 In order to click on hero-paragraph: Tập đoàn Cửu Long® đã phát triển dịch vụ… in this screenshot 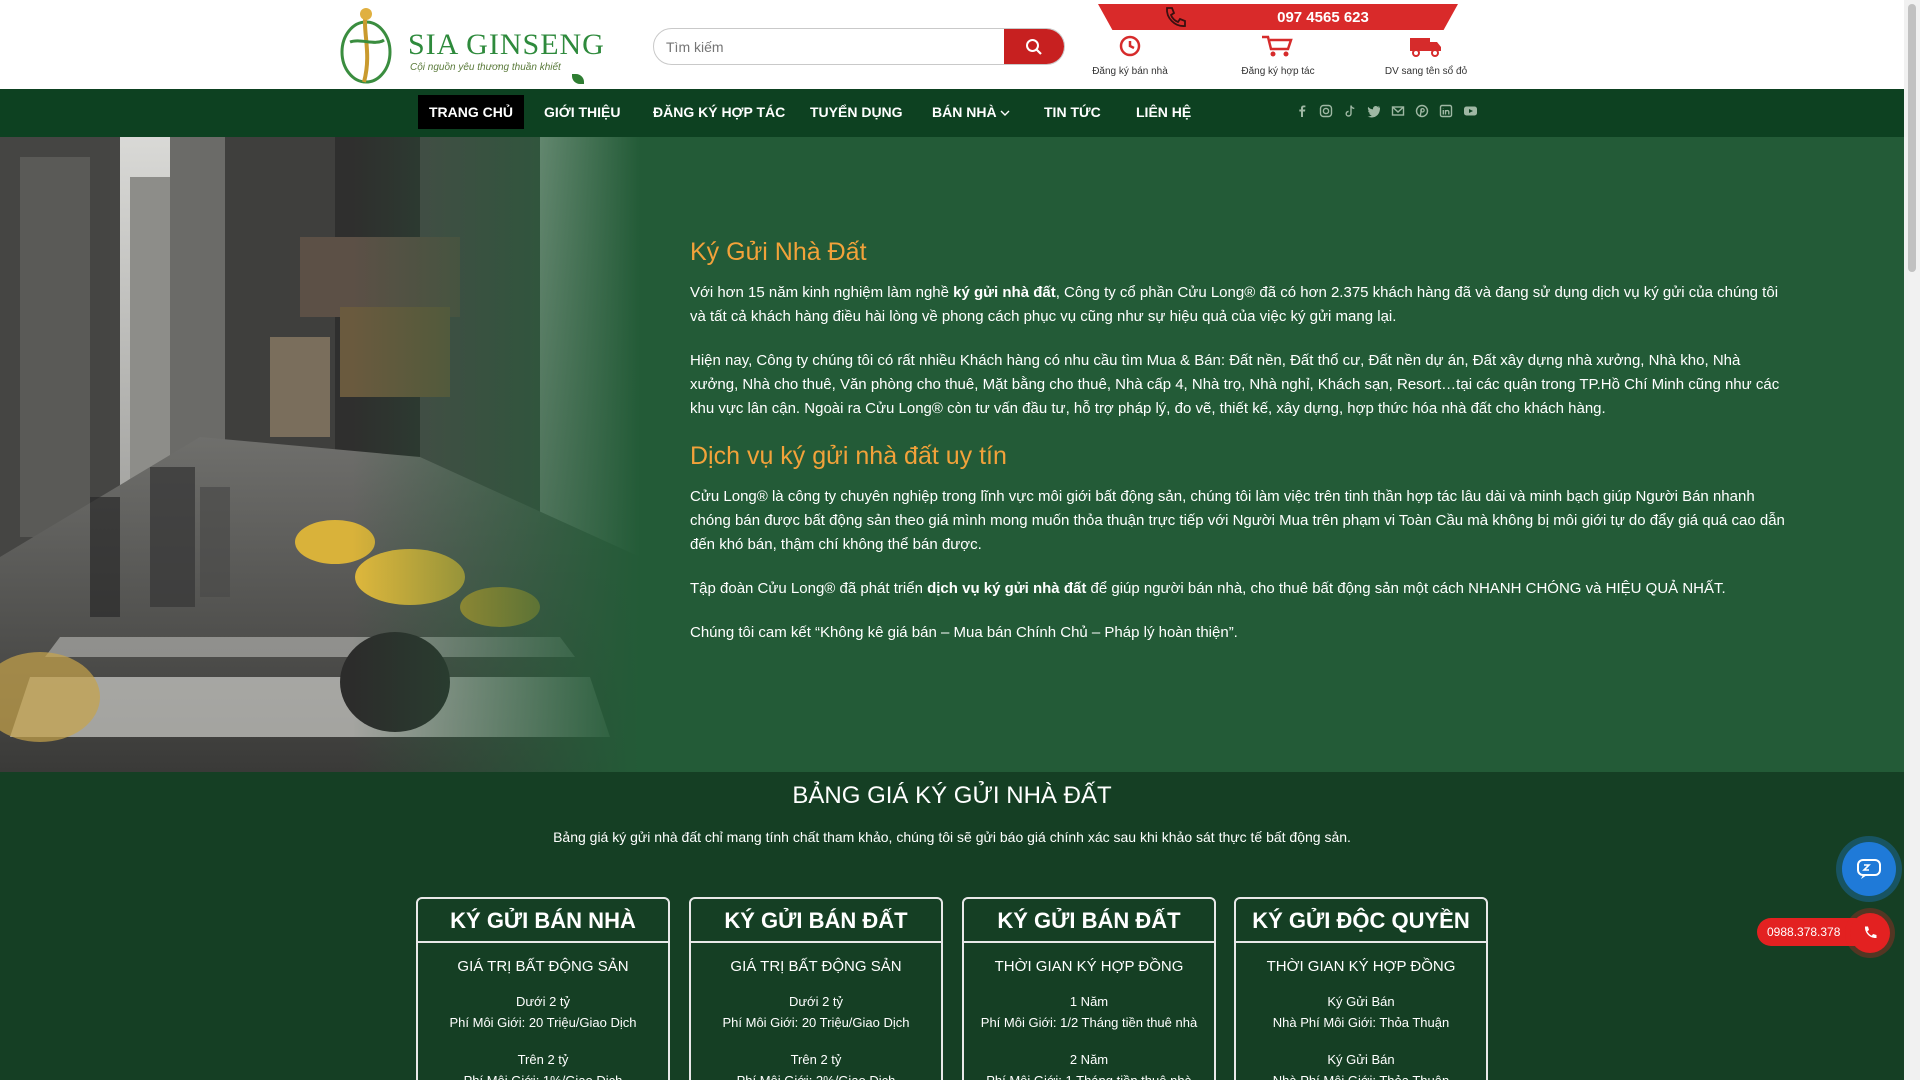, I will do `click(1237, 589)`.